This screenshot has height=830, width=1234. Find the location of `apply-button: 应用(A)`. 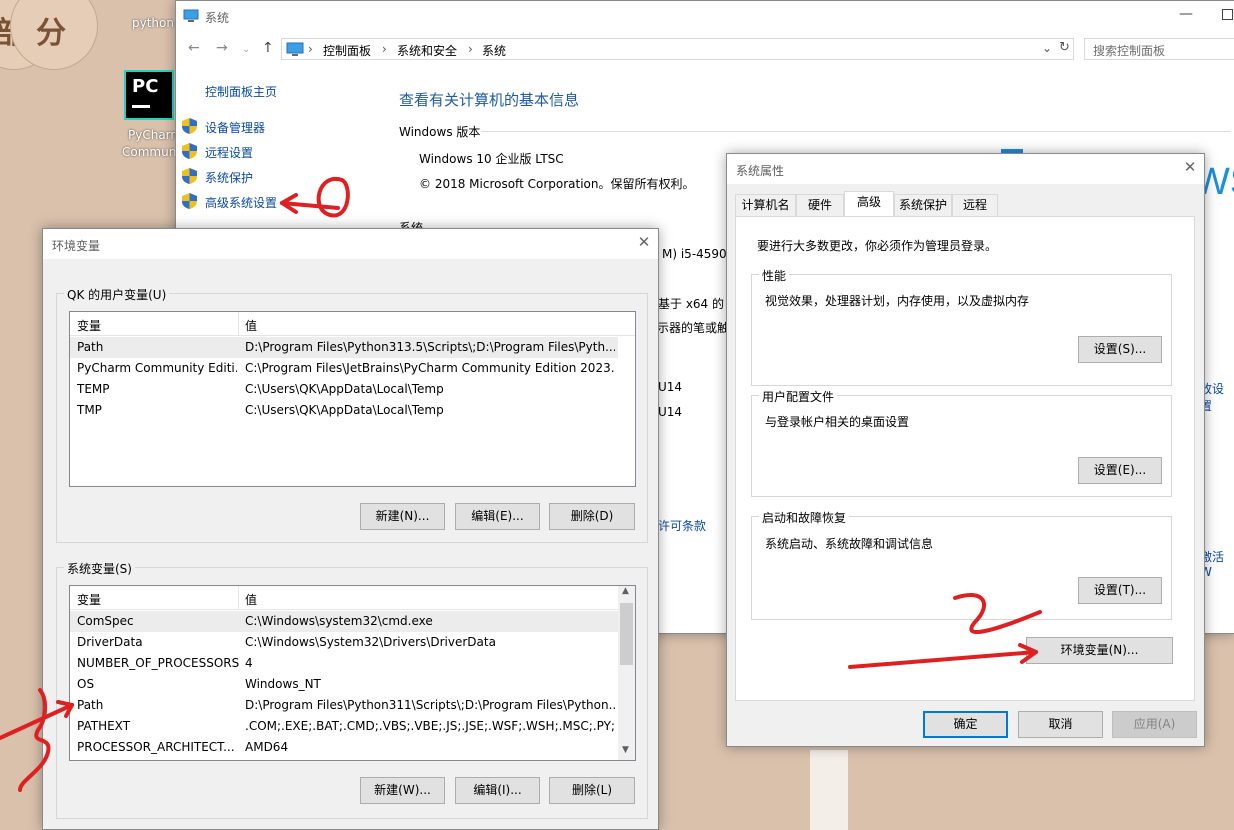

apply-button: 应用(A) is located at coordinates (1154, 724).